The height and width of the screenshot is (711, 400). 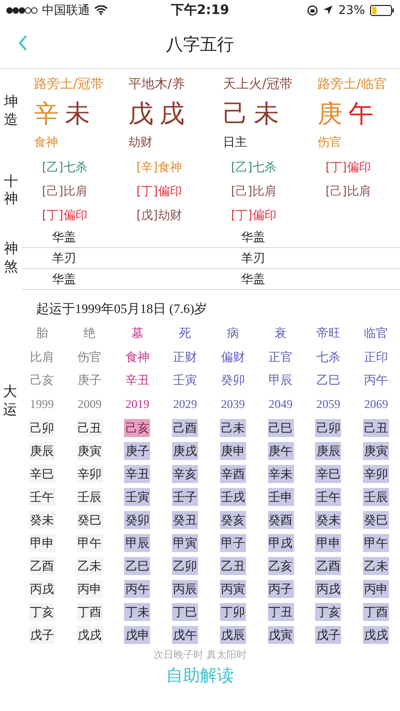 I want to click on year-pillar: 丁卯, so click(x=233, y=611).